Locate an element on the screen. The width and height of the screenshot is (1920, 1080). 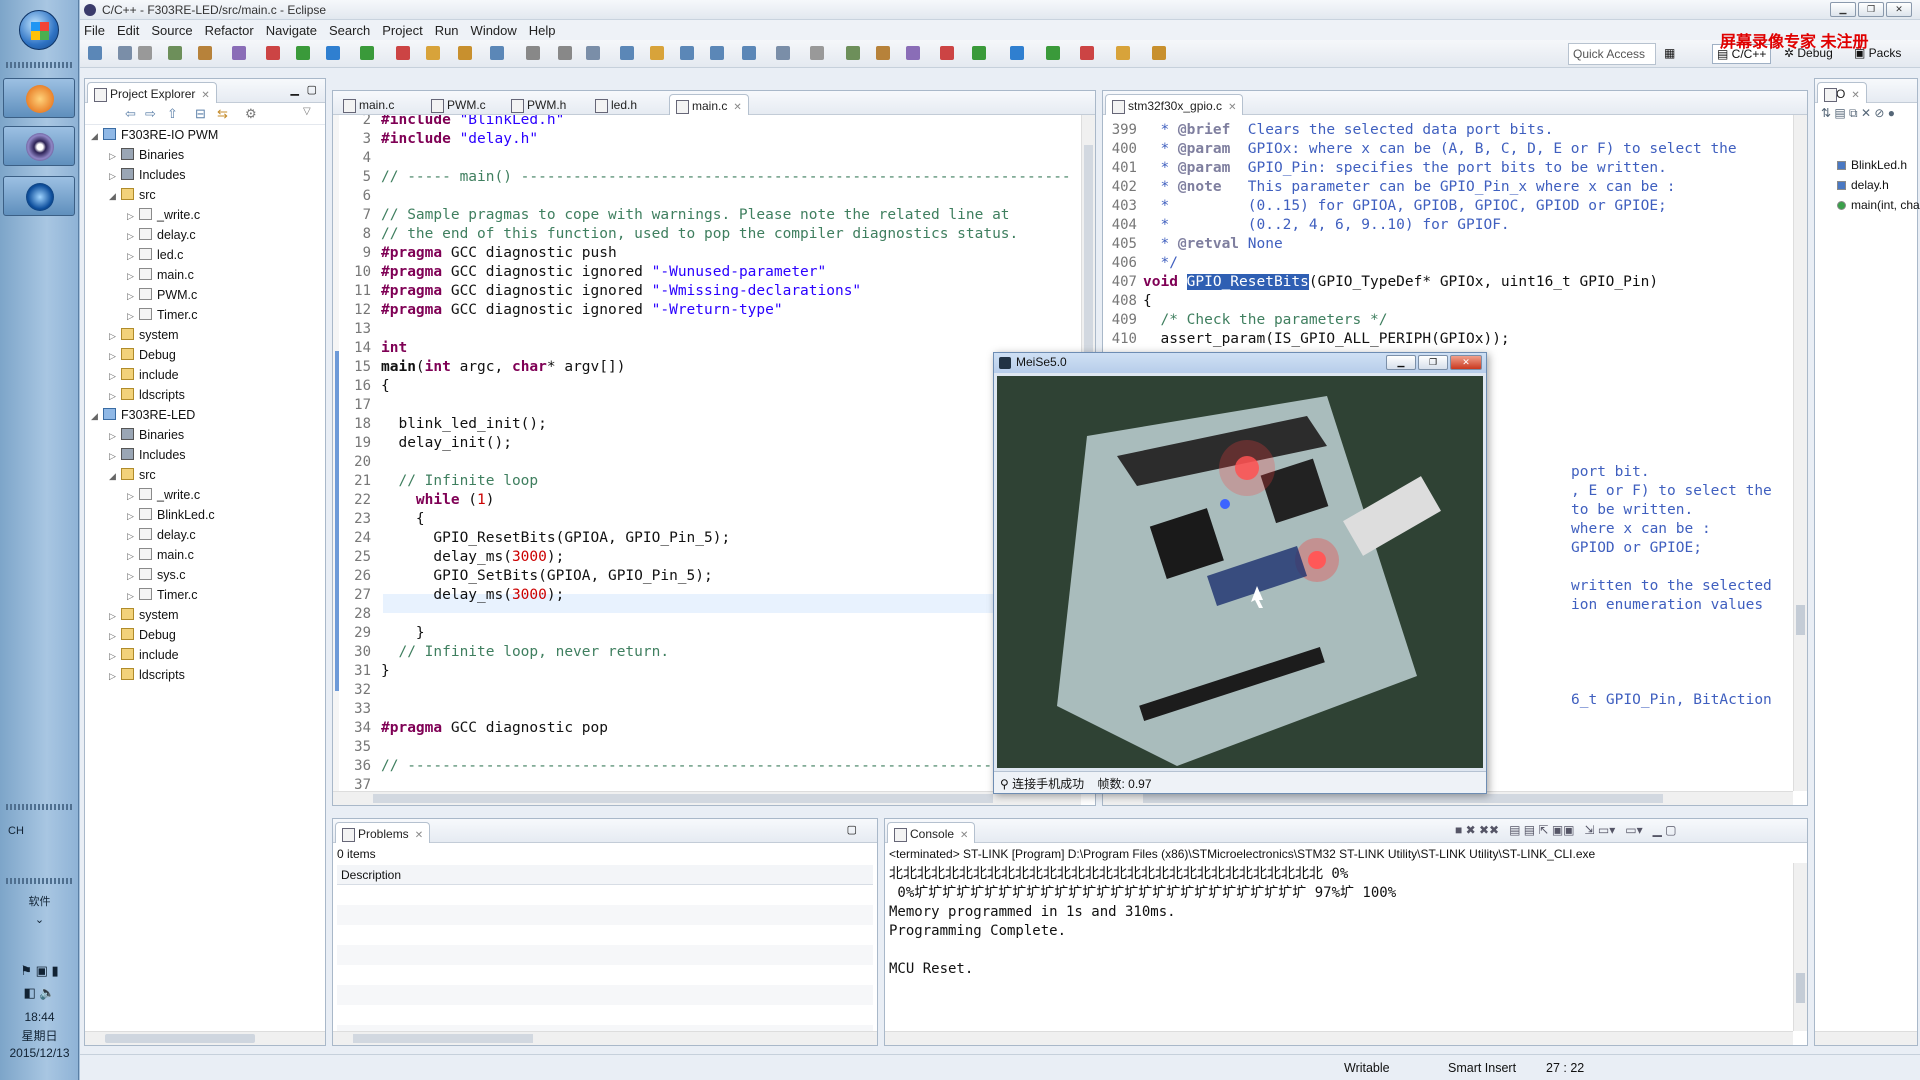
tree-item: ▷ system is located at coordinates (144, 335).